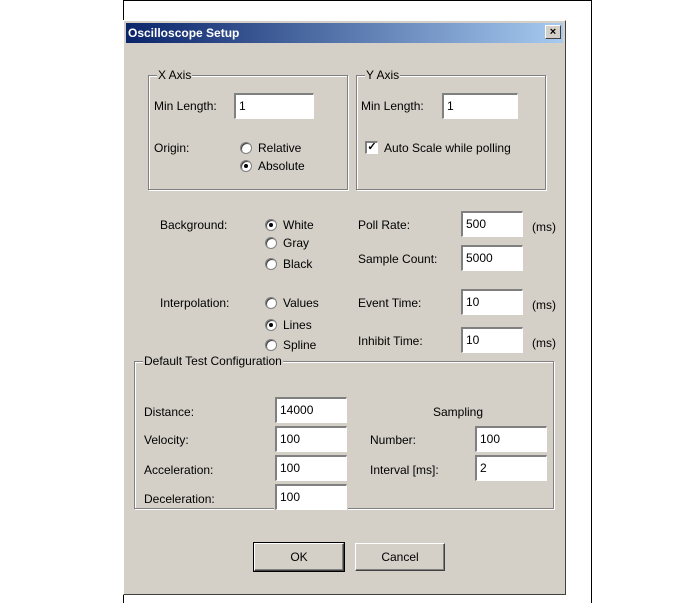 This screenshot has width=683, height=603. Describe the element at coordinates (213, 361) in the screenshot. I see `default-test-title: Default Test Configuration` at that location.